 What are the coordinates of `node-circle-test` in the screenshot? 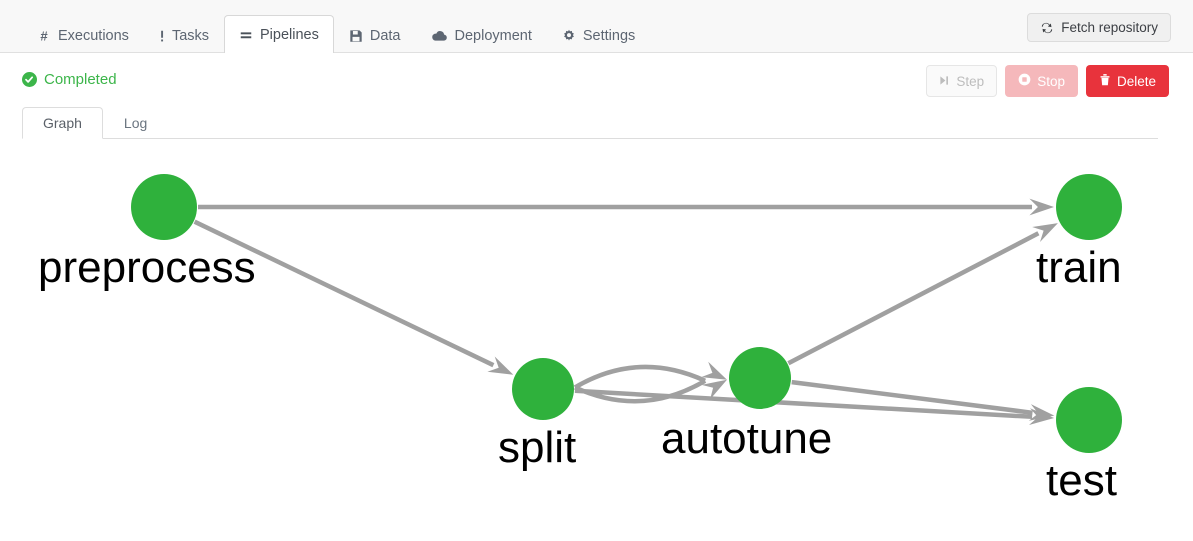 It's located at (1089, 420).